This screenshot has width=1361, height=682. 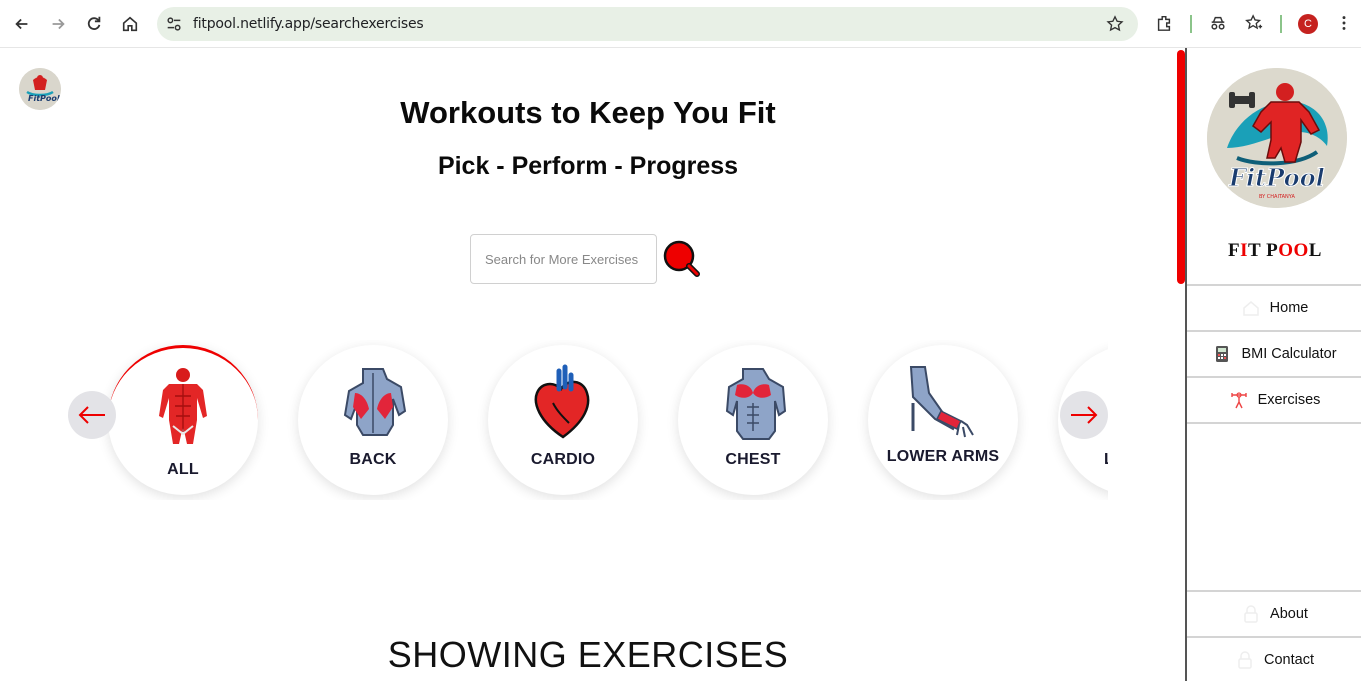 What do you see at coordinates (1277, 197) in the screenshot?
I see `svg-text: BY CHAITANYA` at bounding box center [1277, 197].